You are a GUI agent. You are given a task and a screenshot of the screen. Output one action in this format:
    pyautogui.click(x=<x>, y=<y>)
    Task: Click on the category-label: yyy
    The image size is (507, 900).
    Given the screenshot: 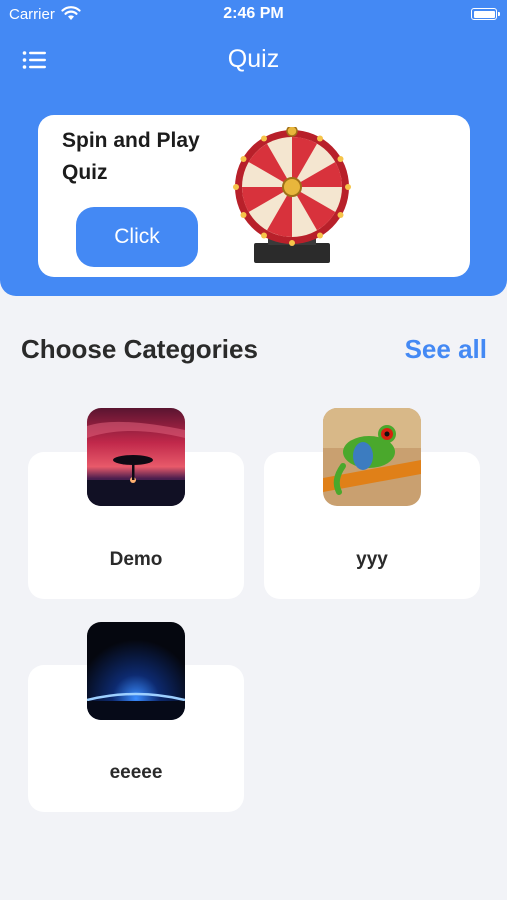 What is the action you would take?
    pyautogui.click(x=372, y=559)
    